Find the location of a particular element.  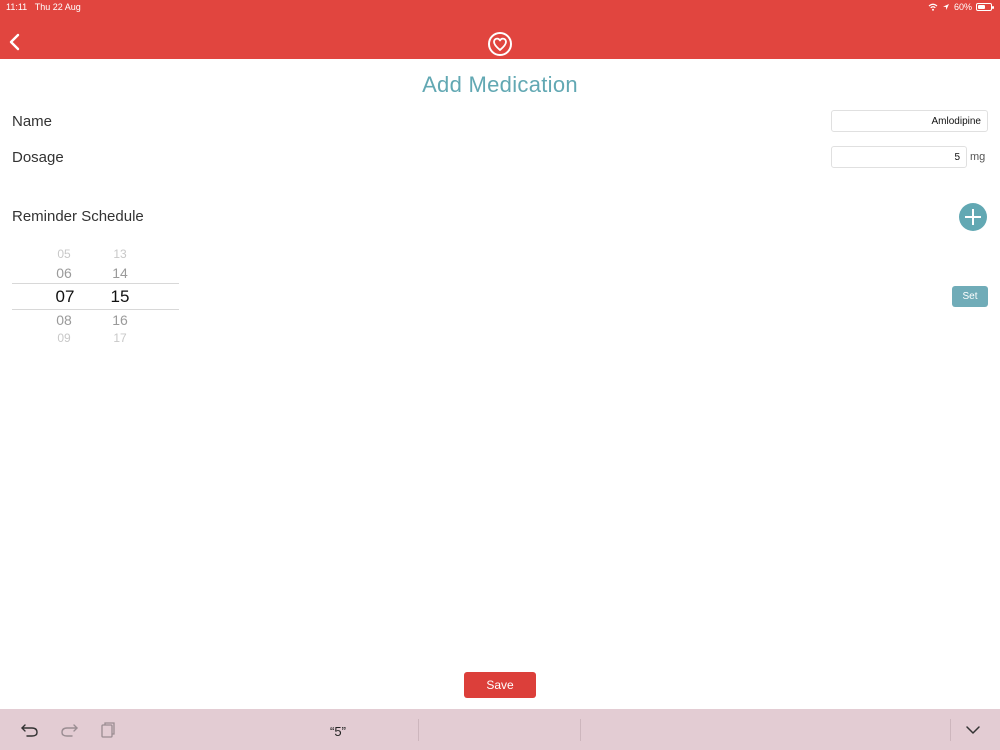

keyboard-shortcut-bar: “5” is located at coordinates (500, 729).